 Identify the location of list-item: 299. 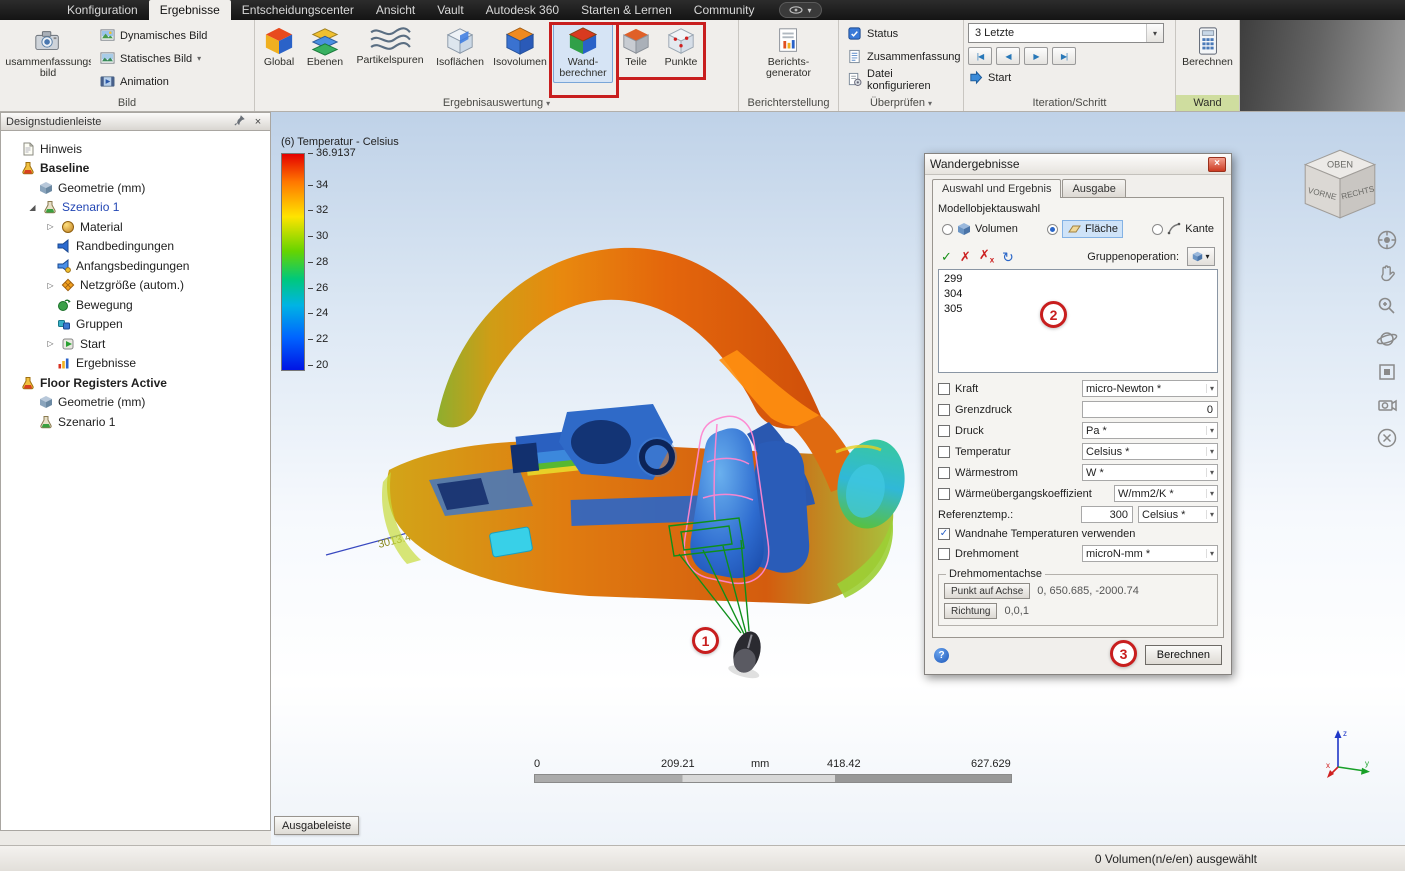
(1078, 279).